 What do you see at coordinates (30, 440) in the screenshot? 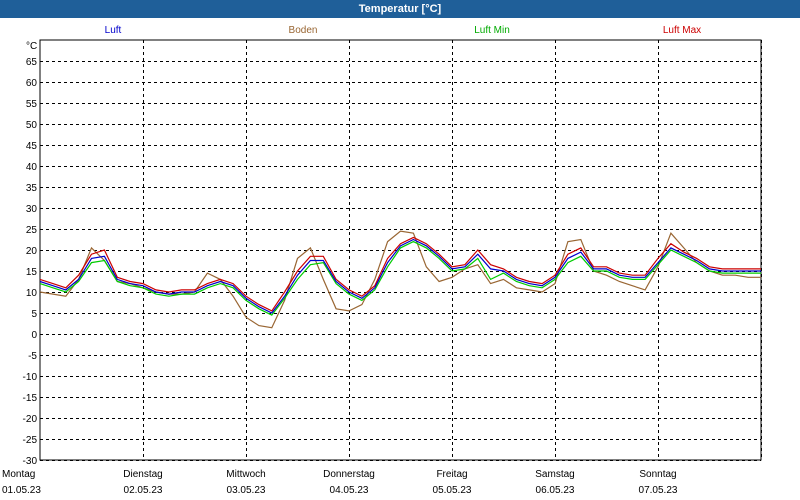
I see `y-tick-label: -25` at bounding box center [30, 440].